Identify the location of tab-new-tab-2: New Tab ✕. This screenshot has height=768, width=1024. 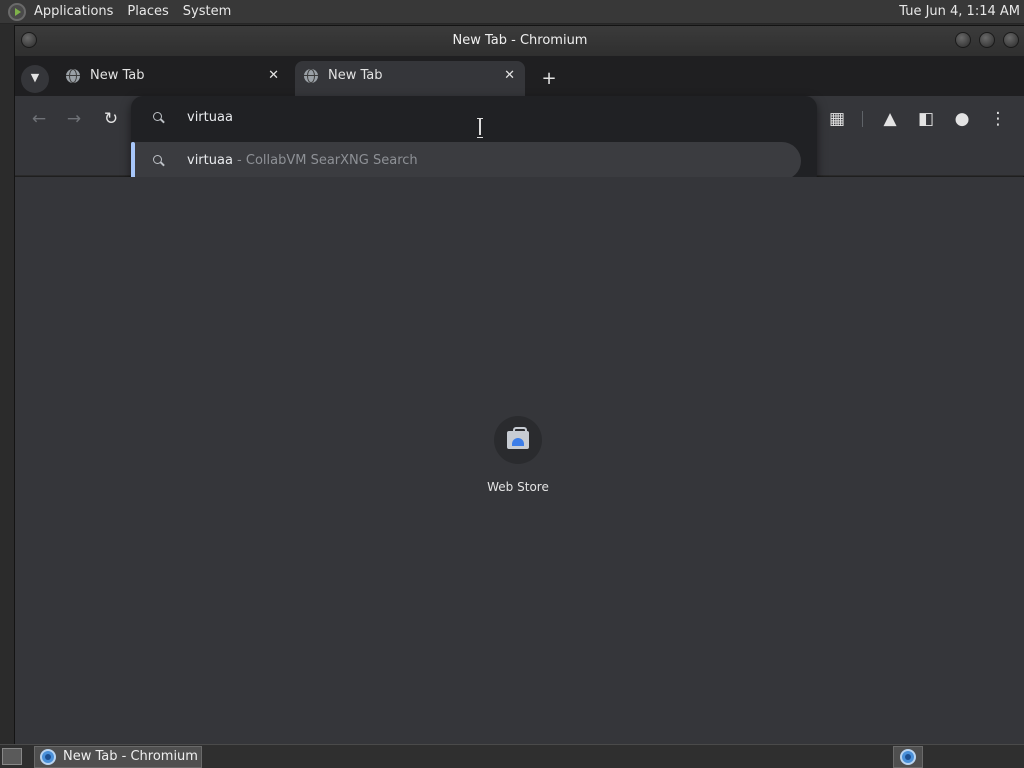
(410, 78).